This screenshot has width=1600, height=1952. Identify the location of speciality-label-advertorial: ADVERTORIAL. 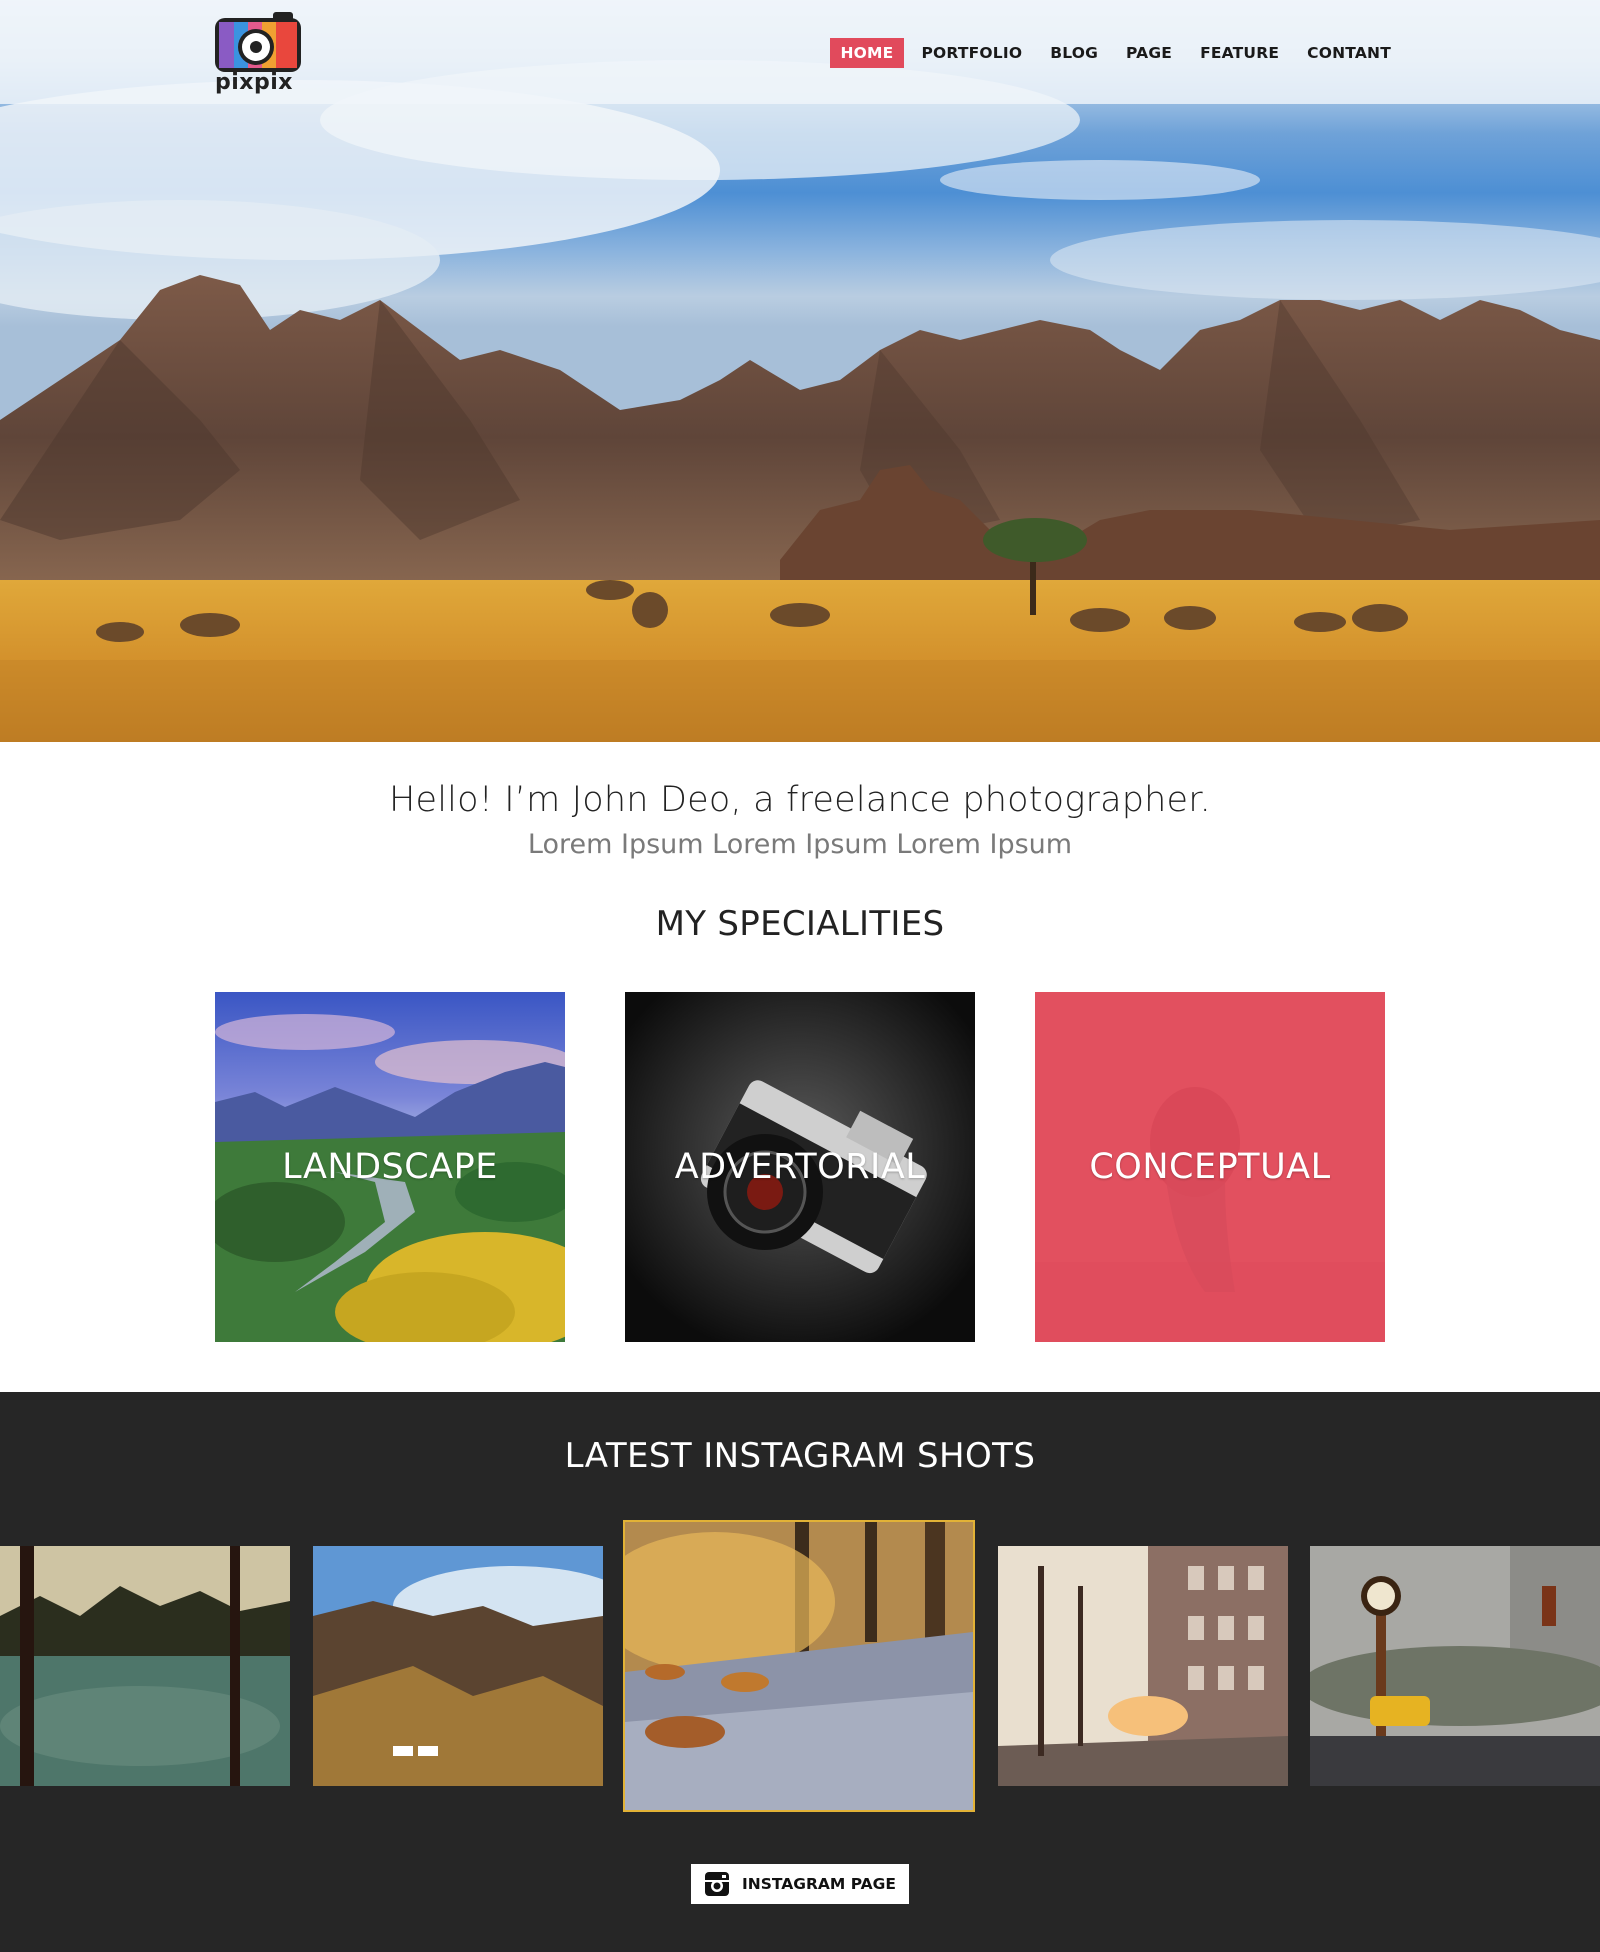
(800, 1167).